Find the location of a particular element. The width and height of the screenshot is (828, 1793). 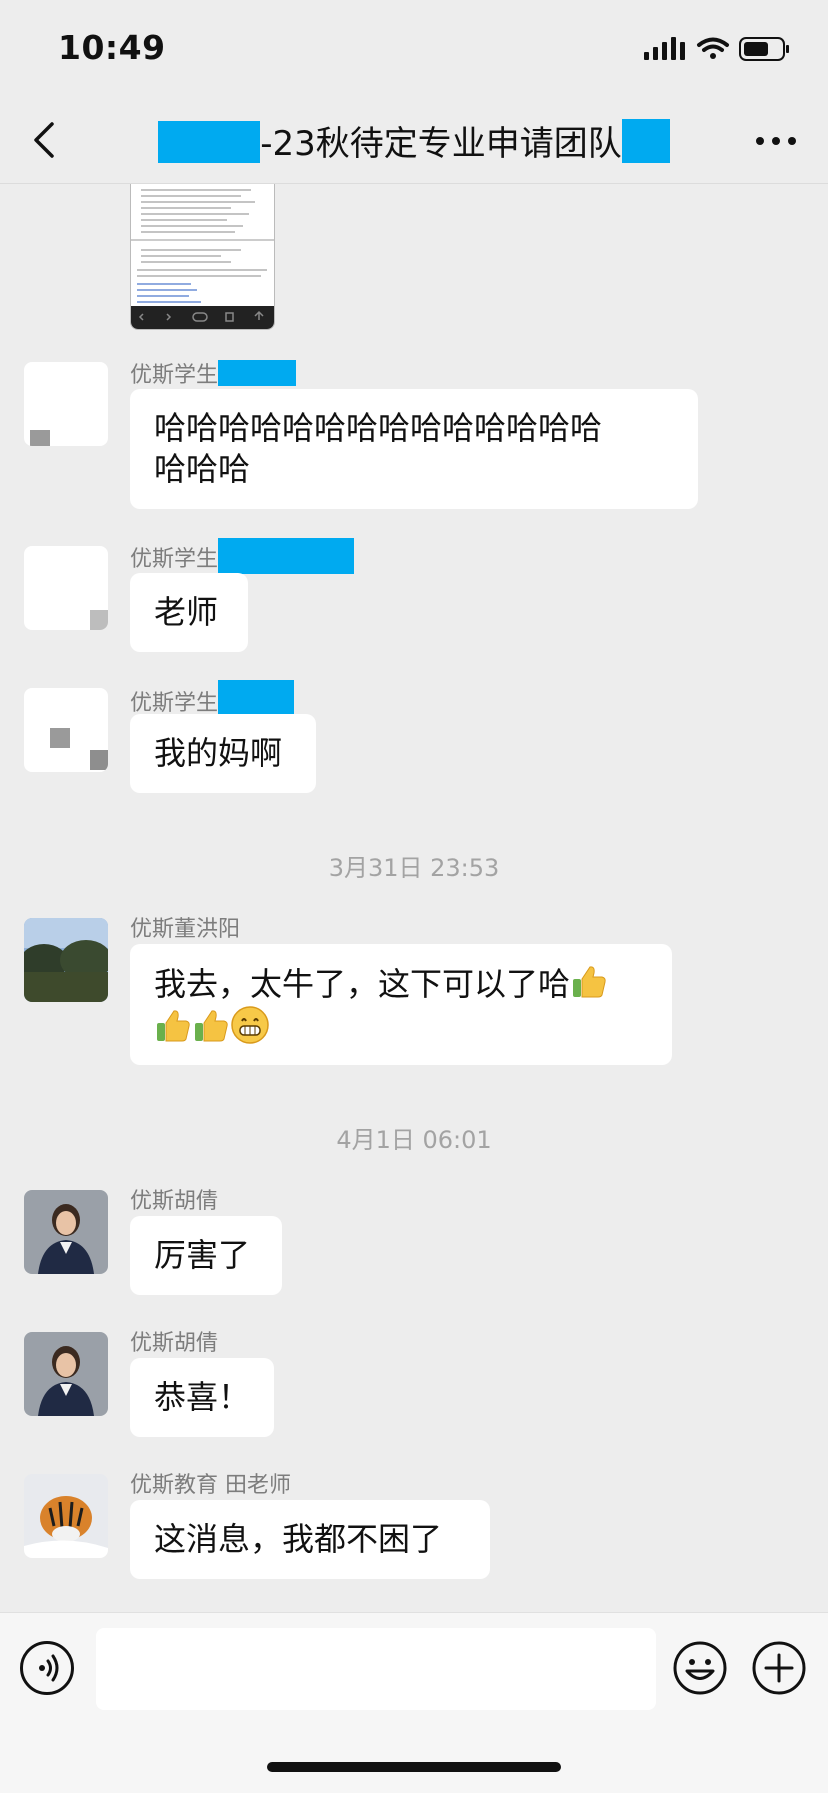

message-text: 这消息，我都不困了 is located at coordinates (298, 1539).